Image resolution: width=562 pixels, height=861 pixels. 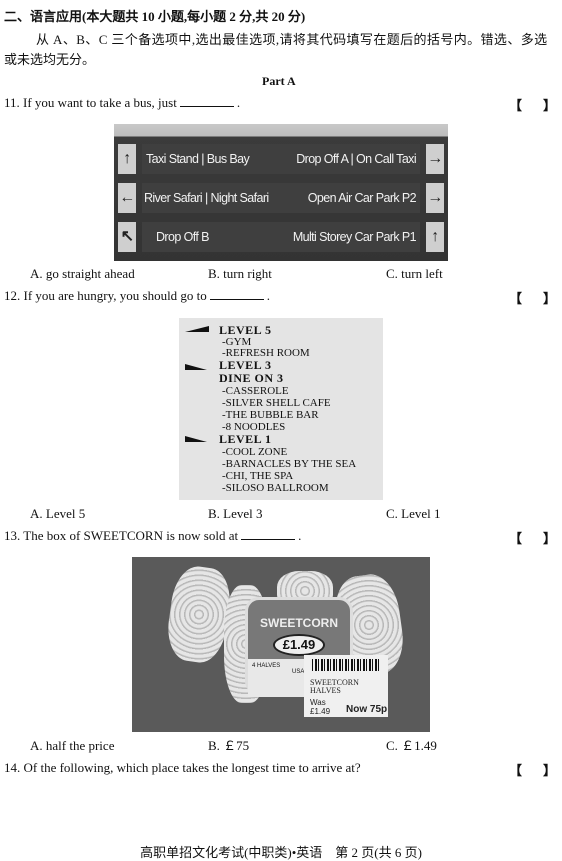 What do you see at coordinates (235, 513) in the screenshot?
I see `option-b: B. Level 3` at bounding box center [235, 513].